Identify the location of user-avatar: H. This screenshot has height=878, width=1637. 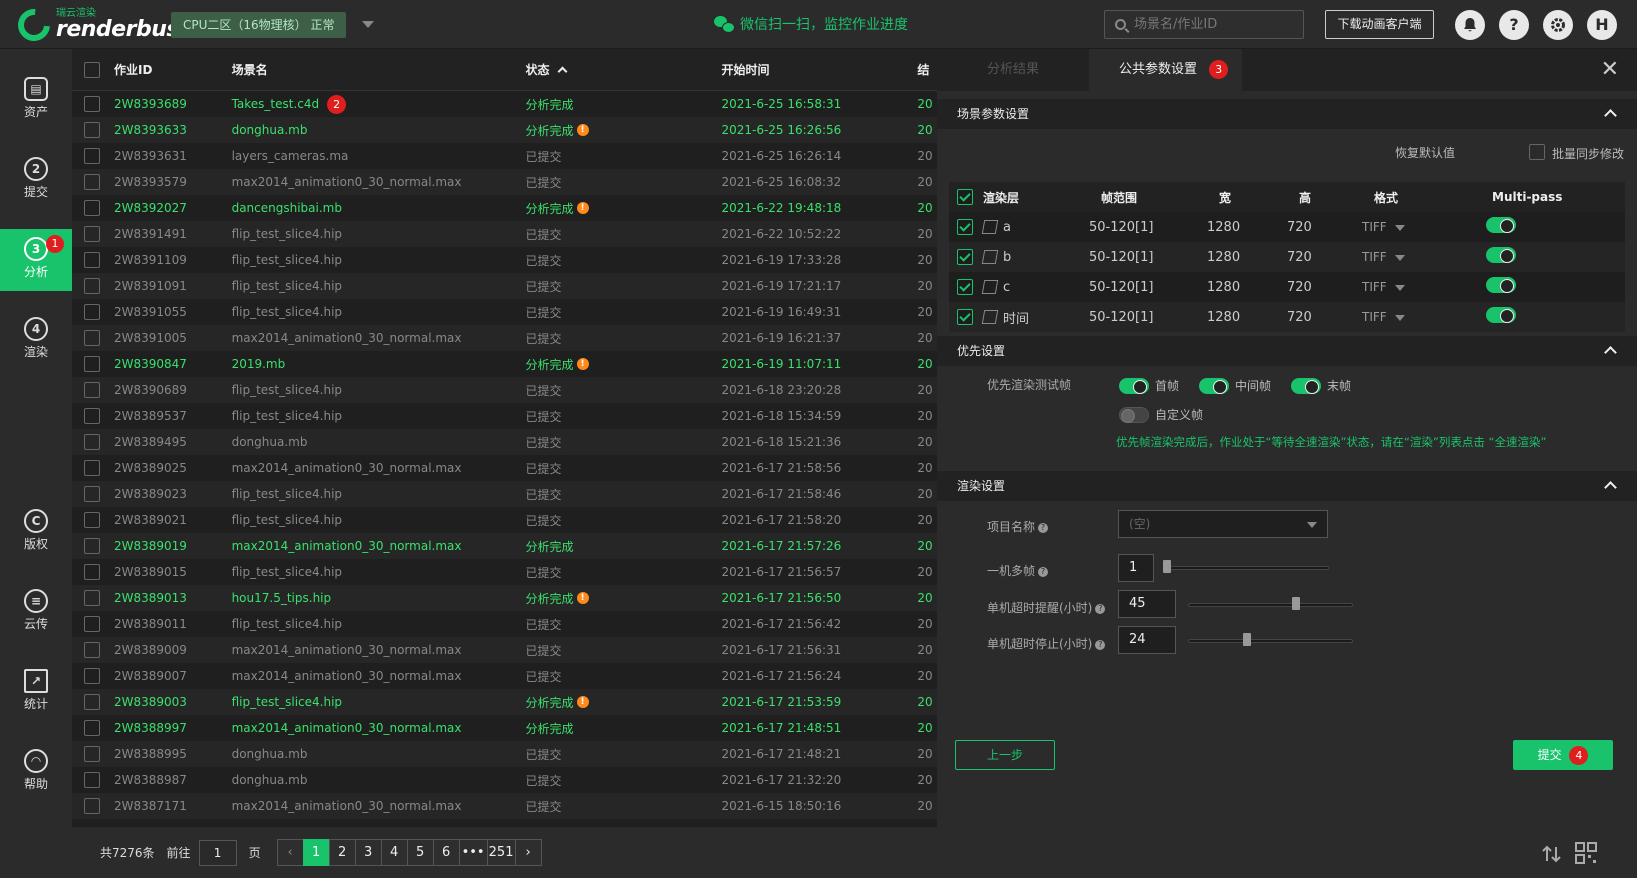
(1602, 25).